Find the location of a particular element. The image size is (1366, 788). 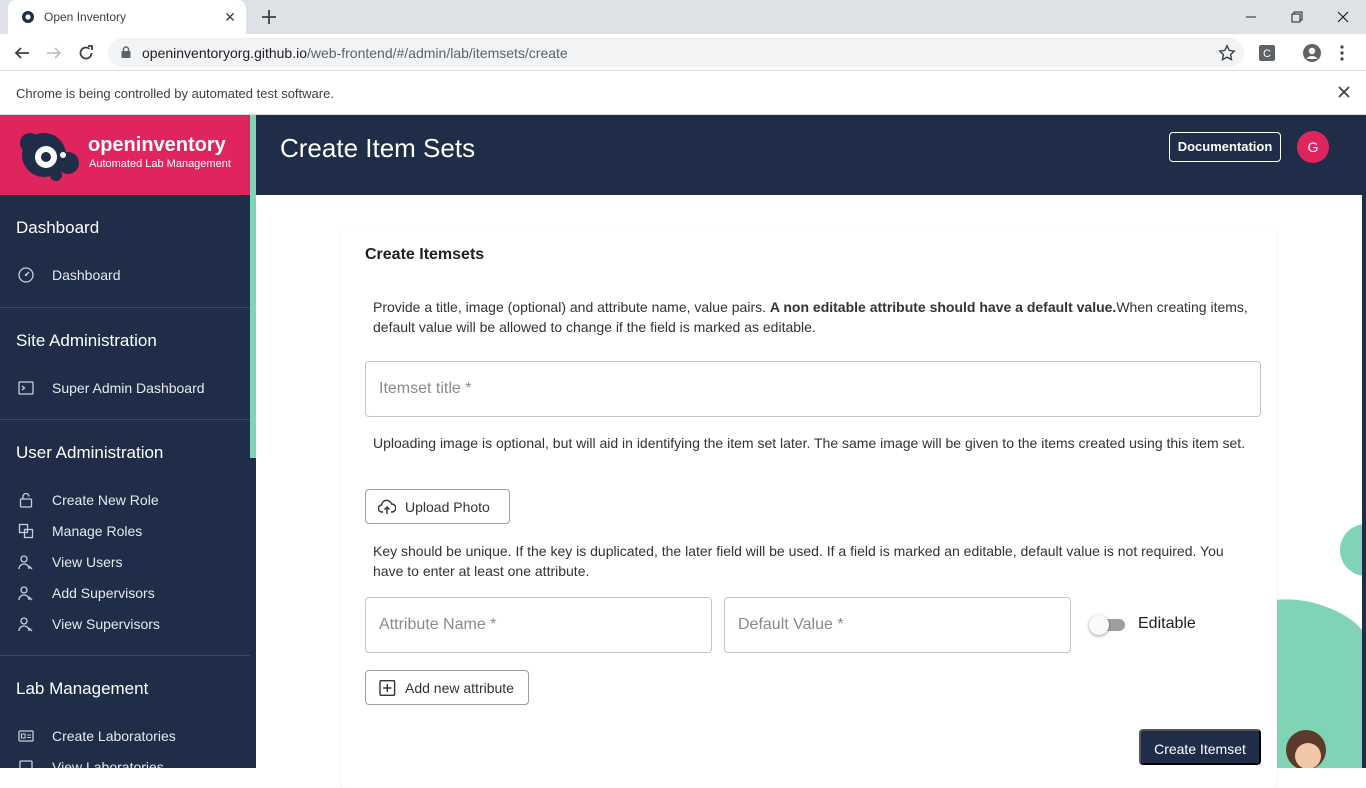

sidebar-item-label: View Supervisors is located at coordinates (106, 624).